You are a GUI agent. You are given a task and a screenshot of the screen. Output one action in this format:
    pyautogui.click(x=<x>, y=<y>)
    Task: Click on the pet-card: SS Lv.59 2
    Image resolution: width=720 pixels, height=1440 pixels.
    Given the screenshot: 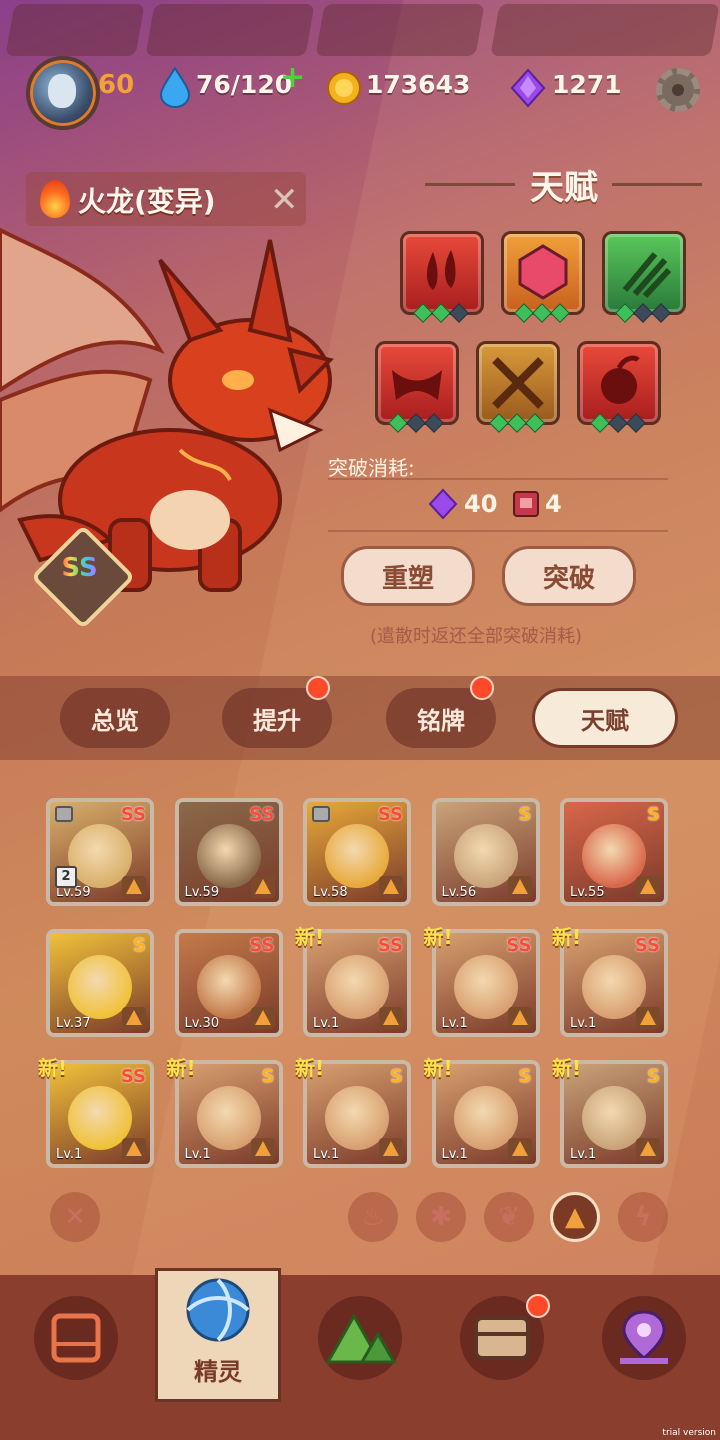 What is the action you would take?
    pyautogui.click(x=100, y=852)
    